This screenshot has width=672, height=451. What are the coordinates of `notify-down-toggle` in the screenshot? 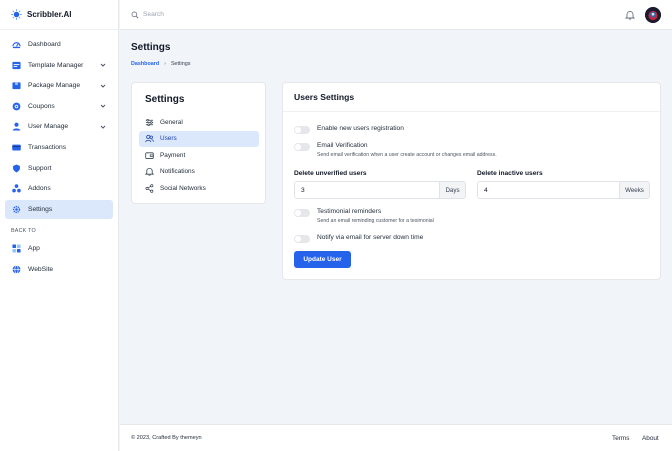 It's located at (302, 239).